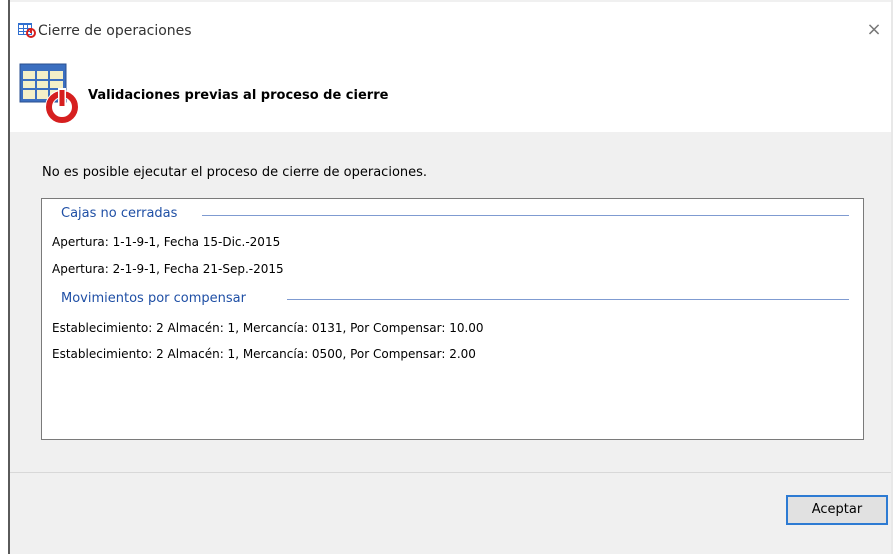 This screenshot has width=893, height=554. Describe the element at coordinates (837, 510) in the screenshot. I see `accept-button: Aceptar` at that location.